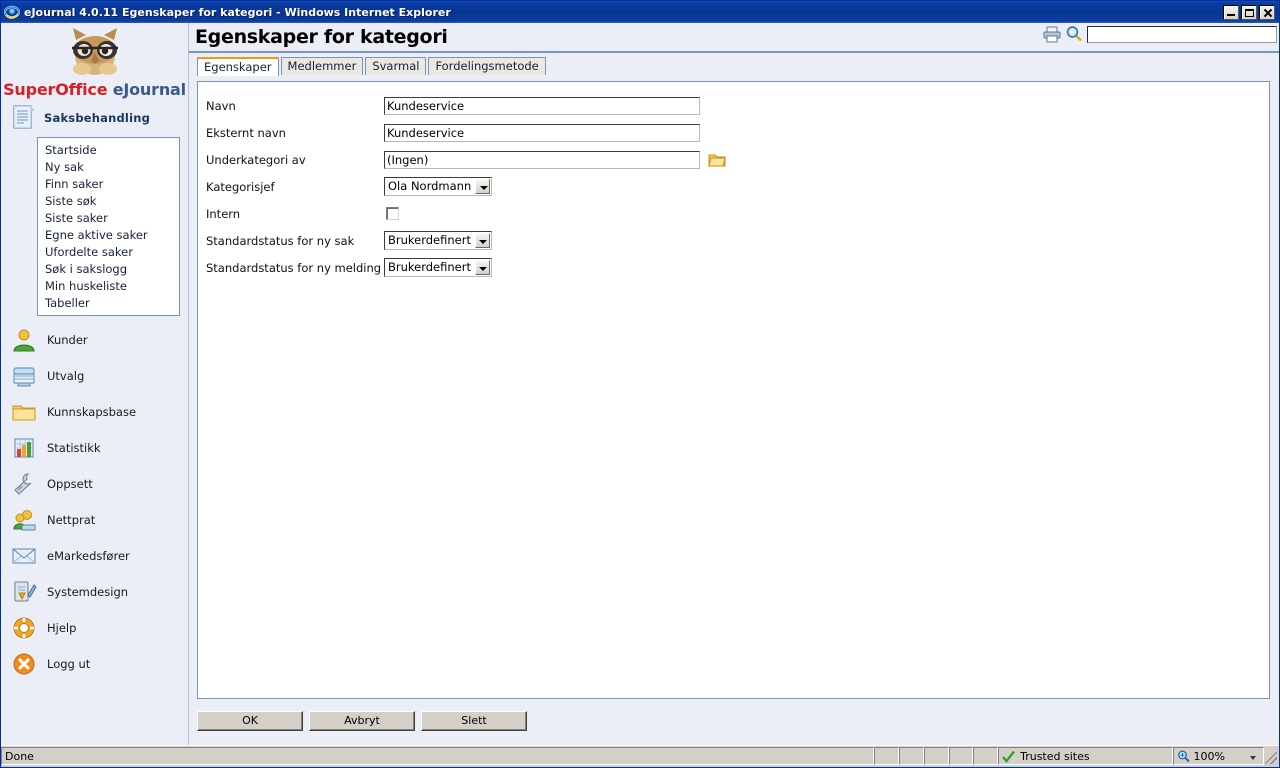  What do you see at coordinates (1267, 12) in the screenshot?
I see `close-button` at bounding box center [1267, 12].